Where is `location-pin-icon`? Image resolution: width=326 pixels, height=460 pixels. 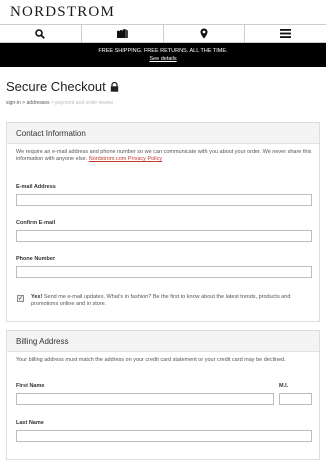 location-pin-icon is located at coordinates (204, 33).